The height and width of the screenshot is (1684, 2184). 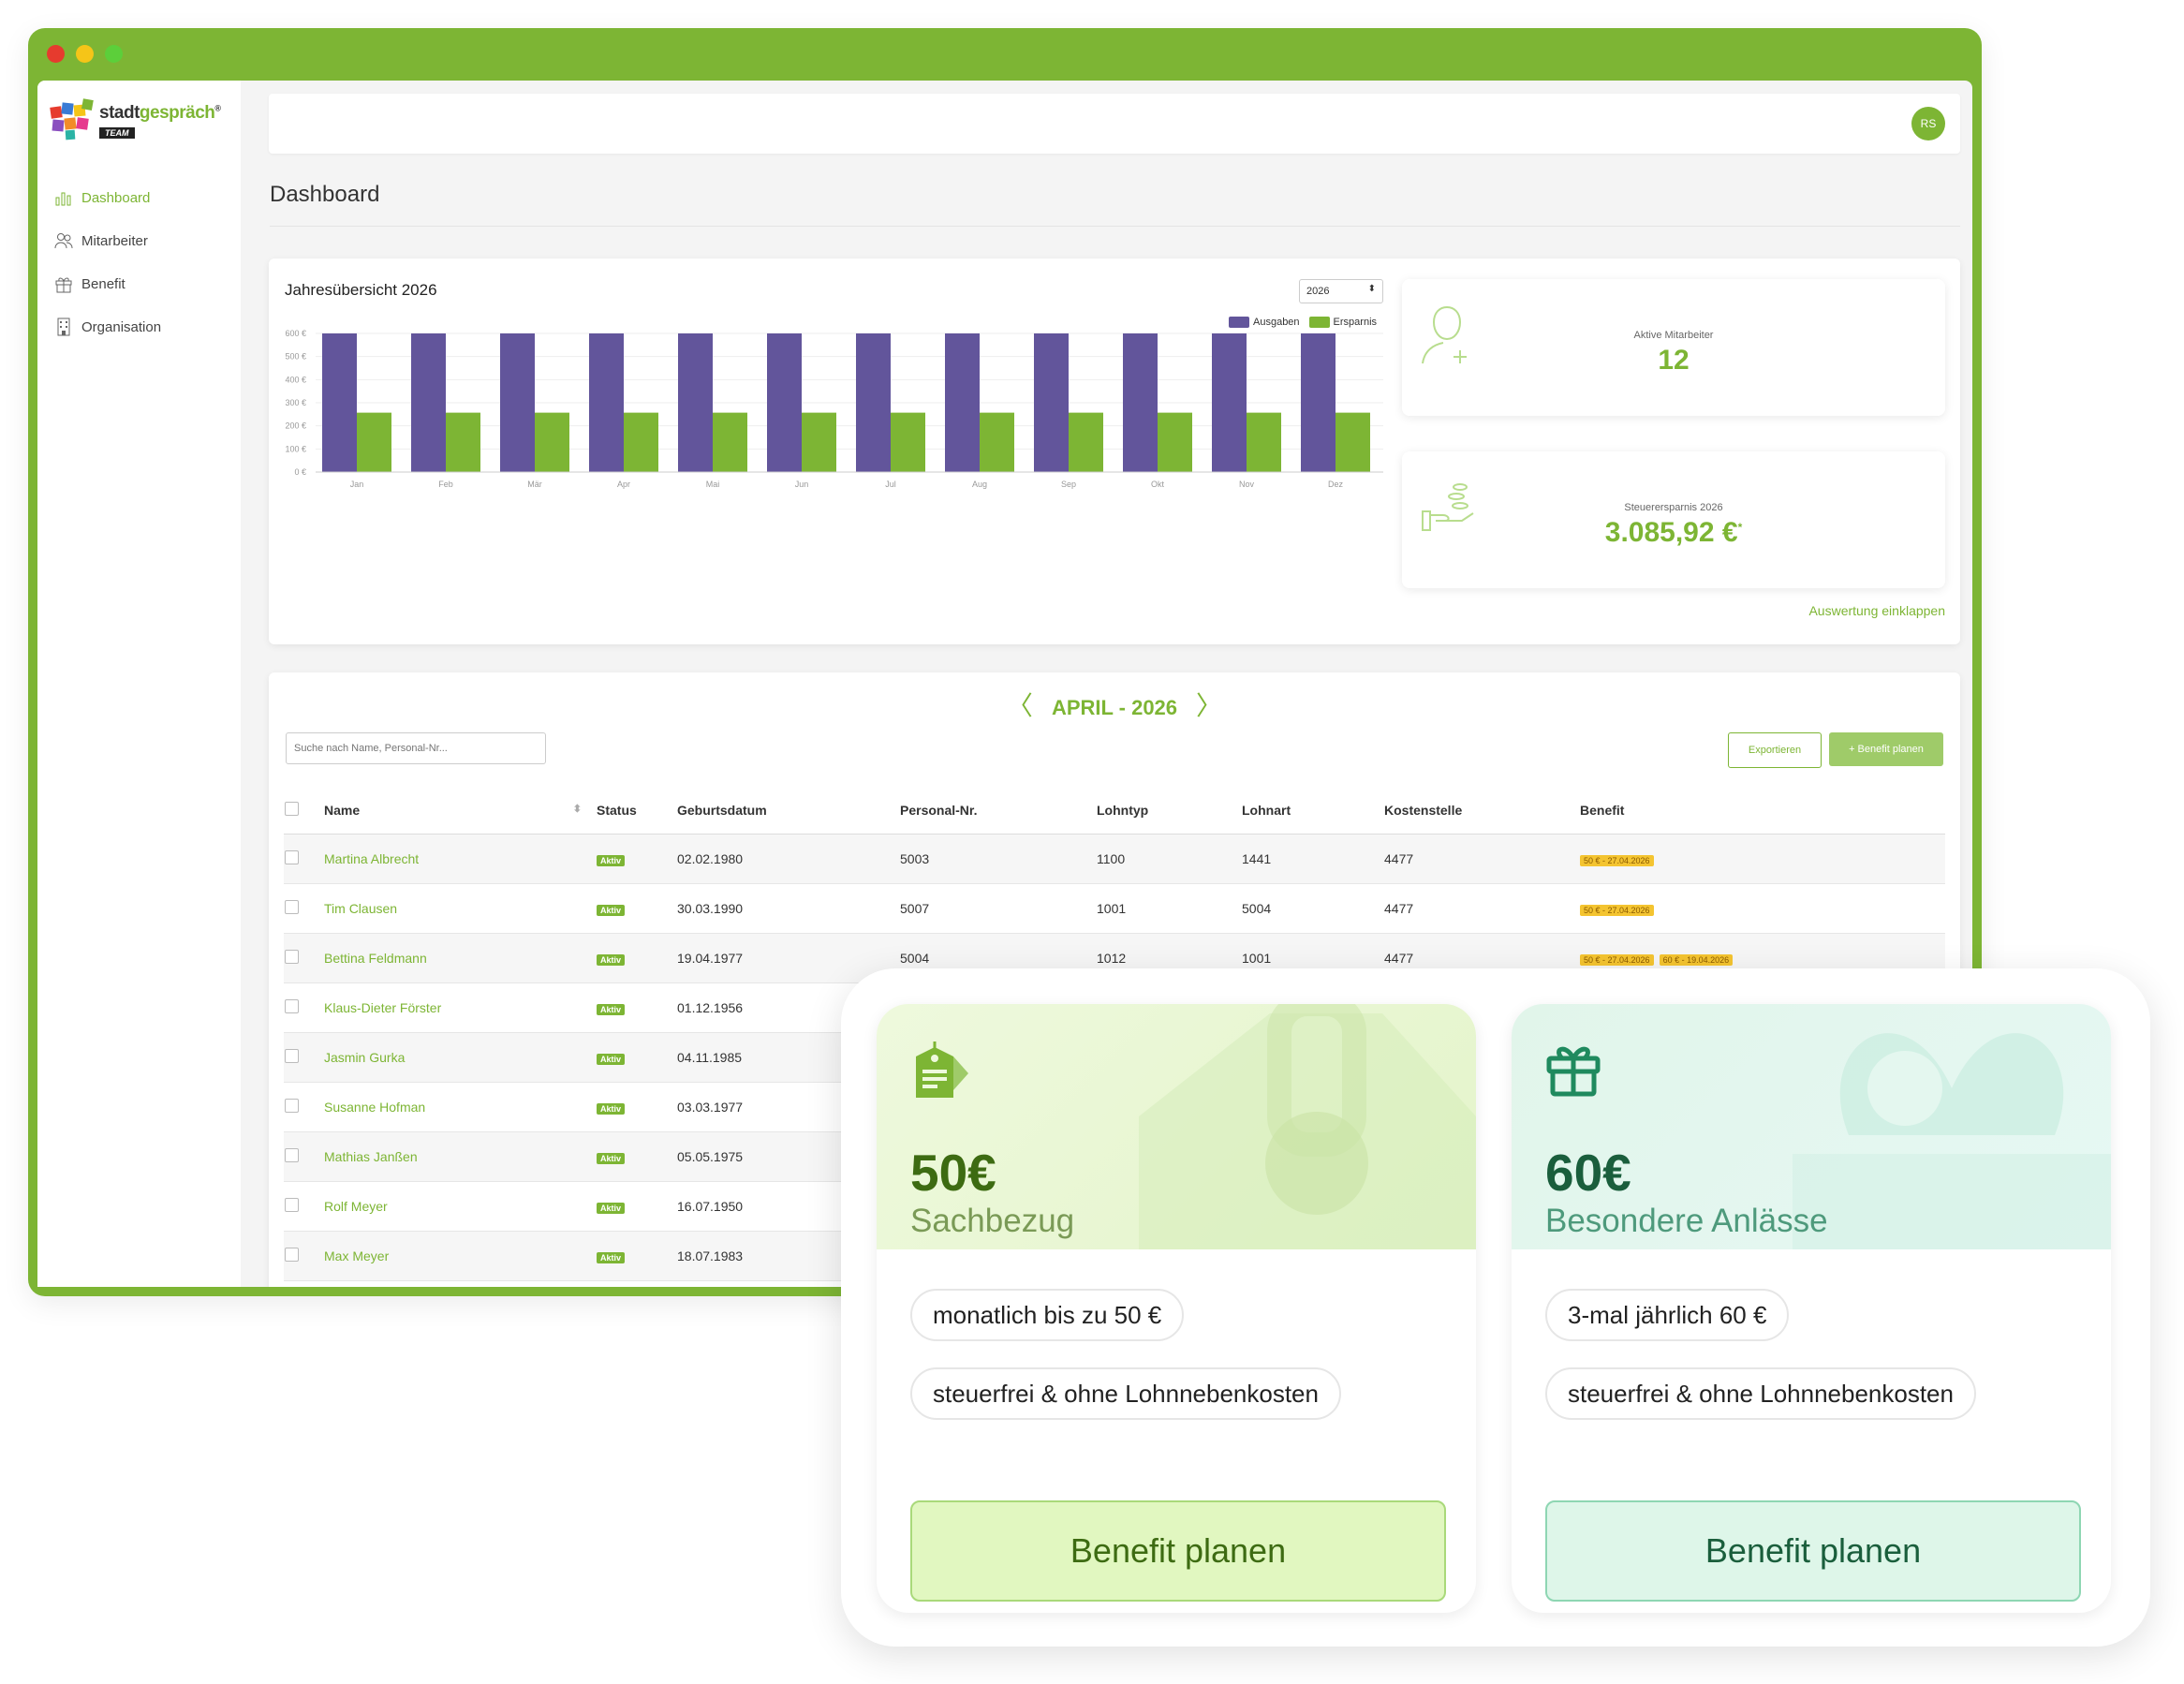 I want to click on bar-ersparnis-jul, so click(x=908, y=442).